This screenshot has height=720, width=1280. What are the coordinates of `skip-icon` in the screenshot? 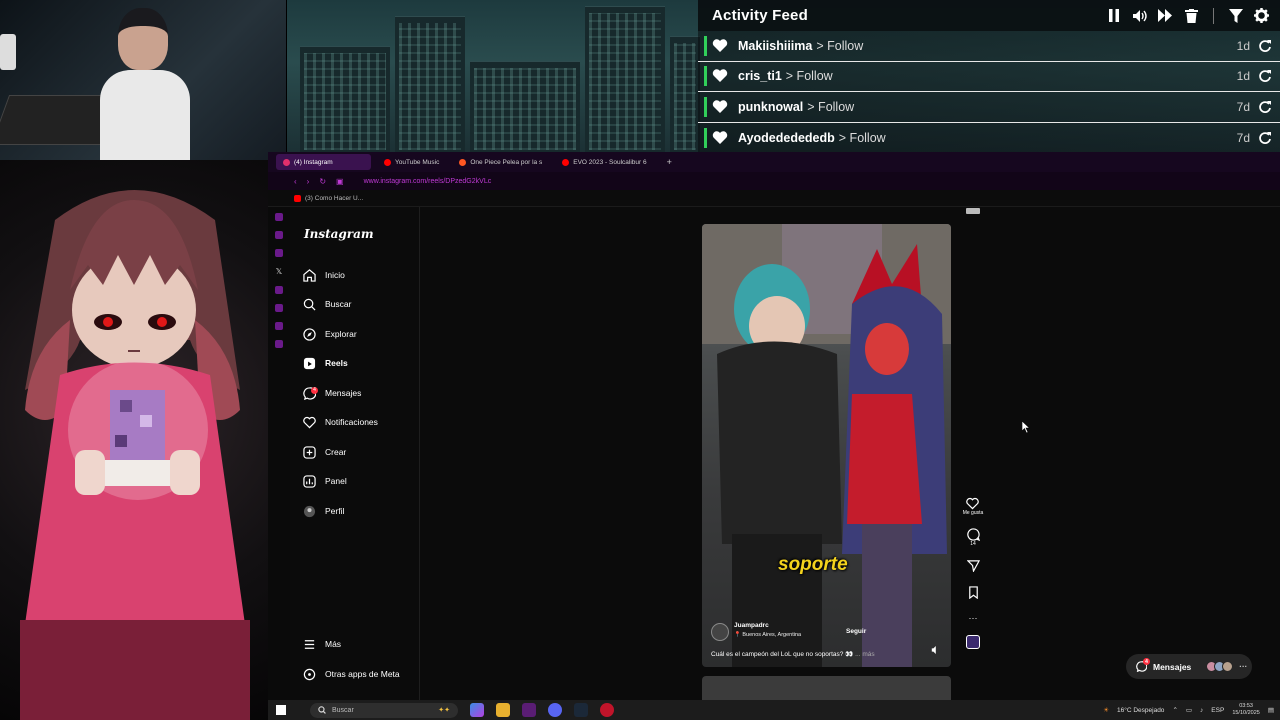 It's located at (1165, 15).